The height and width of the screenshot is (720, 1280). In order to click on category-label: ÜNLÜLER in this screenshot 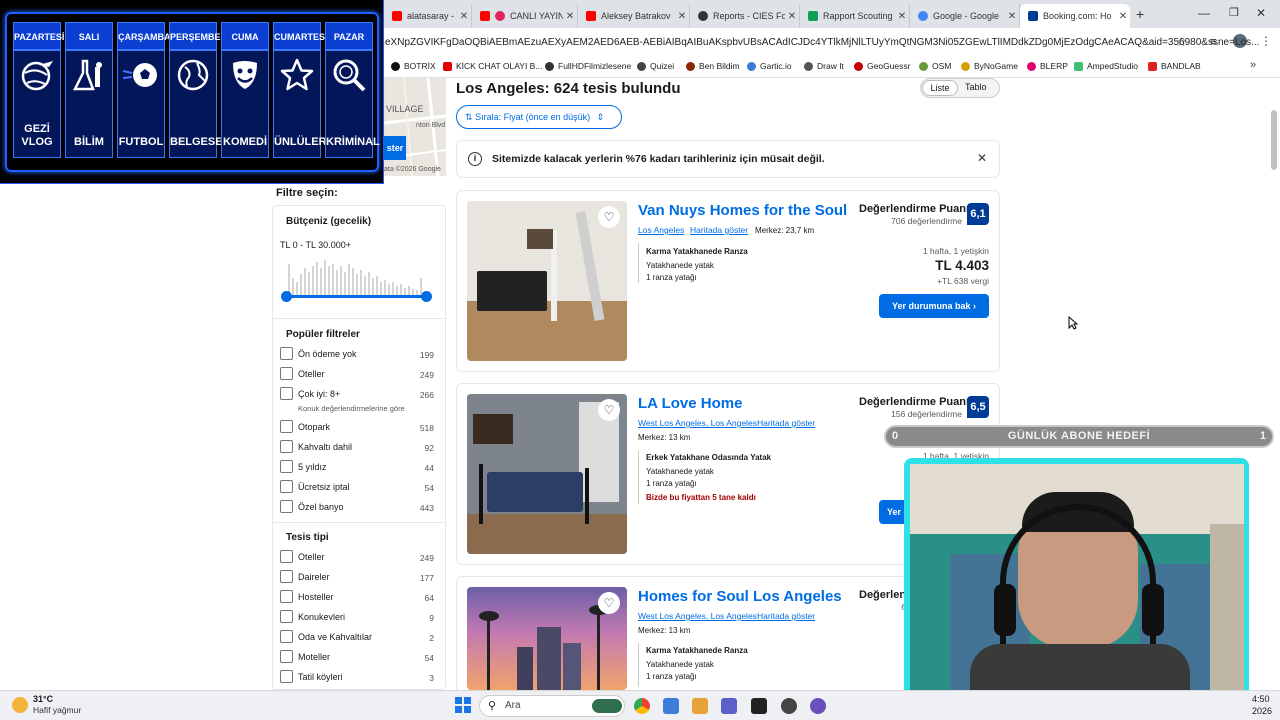, I will do `click(300, 142)`.